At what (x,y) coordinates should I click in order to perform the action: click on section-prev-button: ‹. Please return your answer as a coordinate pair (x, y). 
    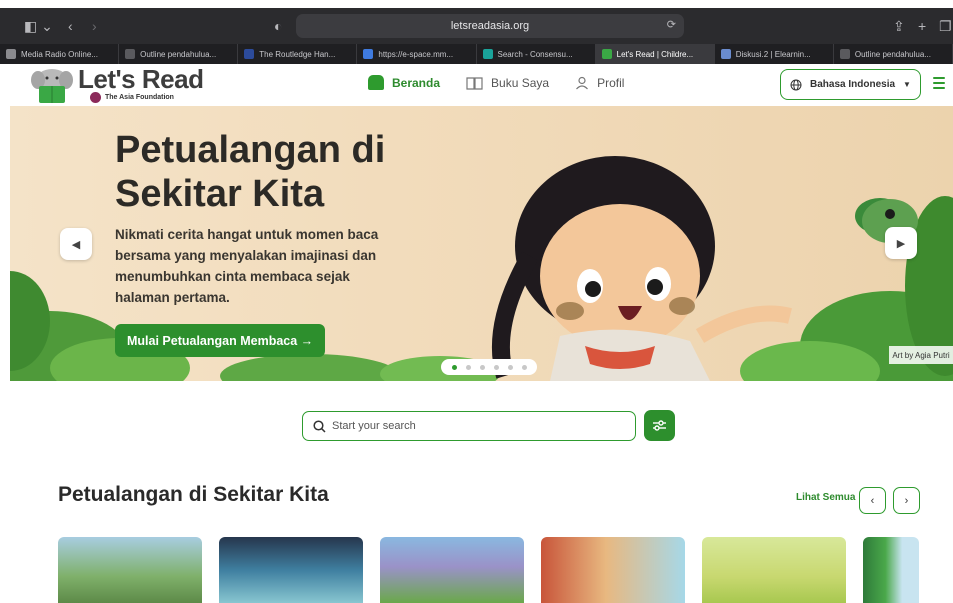
    Looking at the image, I should click on (872, 500).